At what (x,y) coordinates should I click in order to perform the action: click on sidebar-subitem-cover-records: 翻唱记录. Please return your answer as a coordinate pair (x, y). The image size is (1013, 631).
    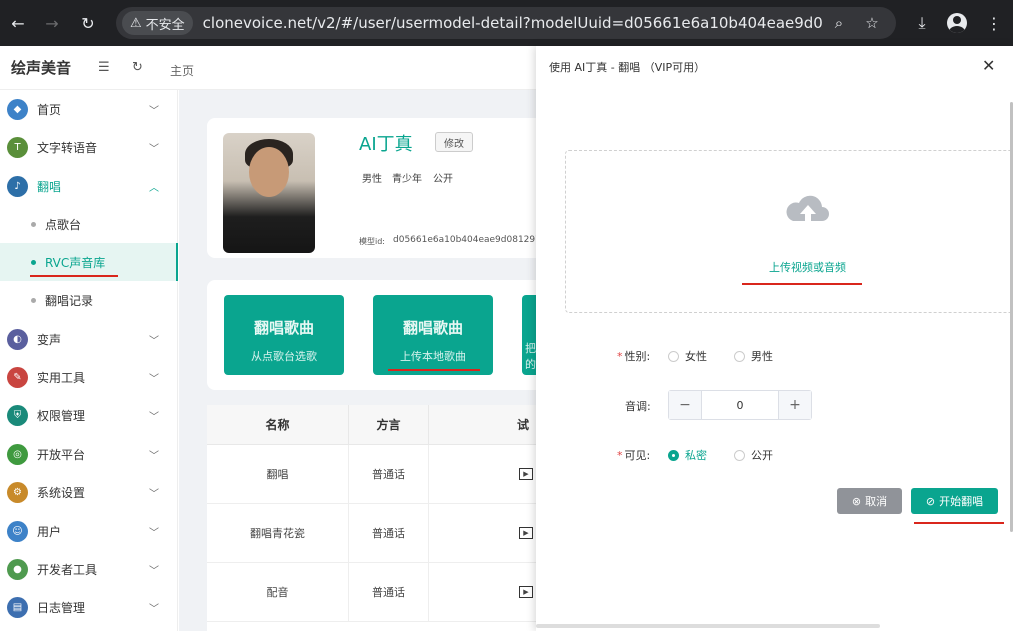
    Looking at the image, I should click on (89, 300).